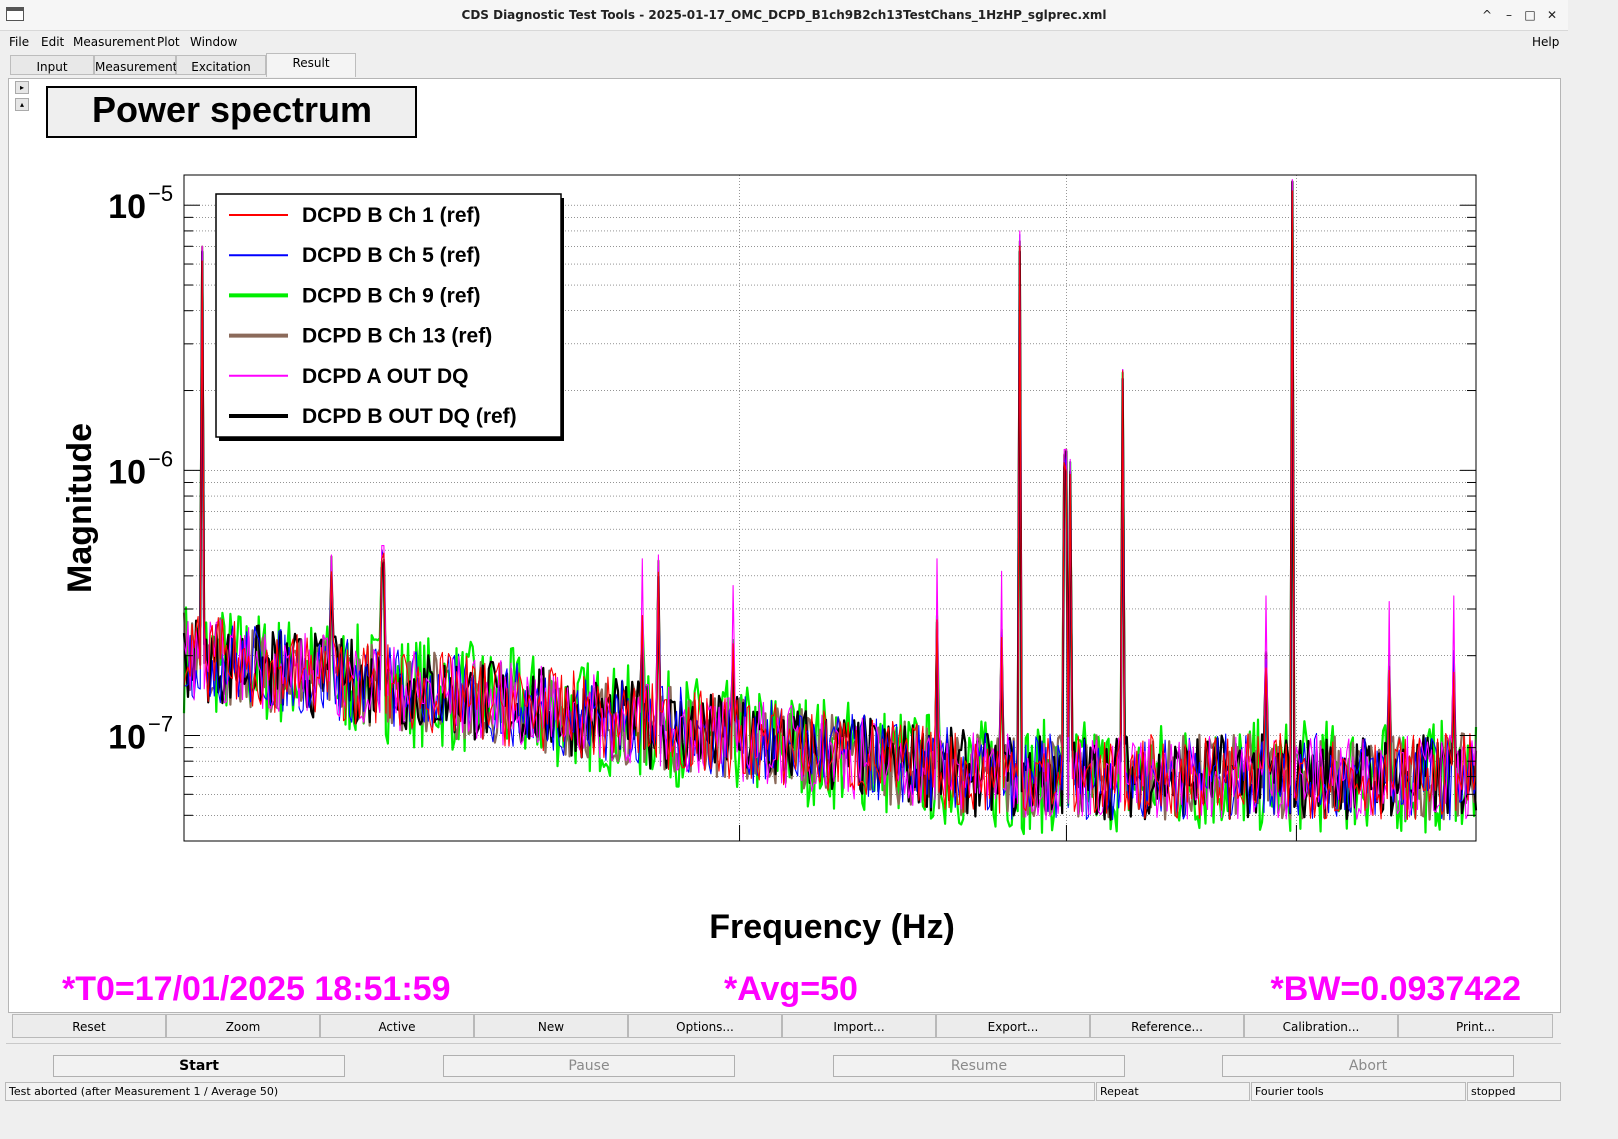 The width and height of the screenshot is (1618, 1139). What do you see at coordinates (1545, 42) in the screenshot?
I see `menu-help: Help` at bounding box center [1545, 42].